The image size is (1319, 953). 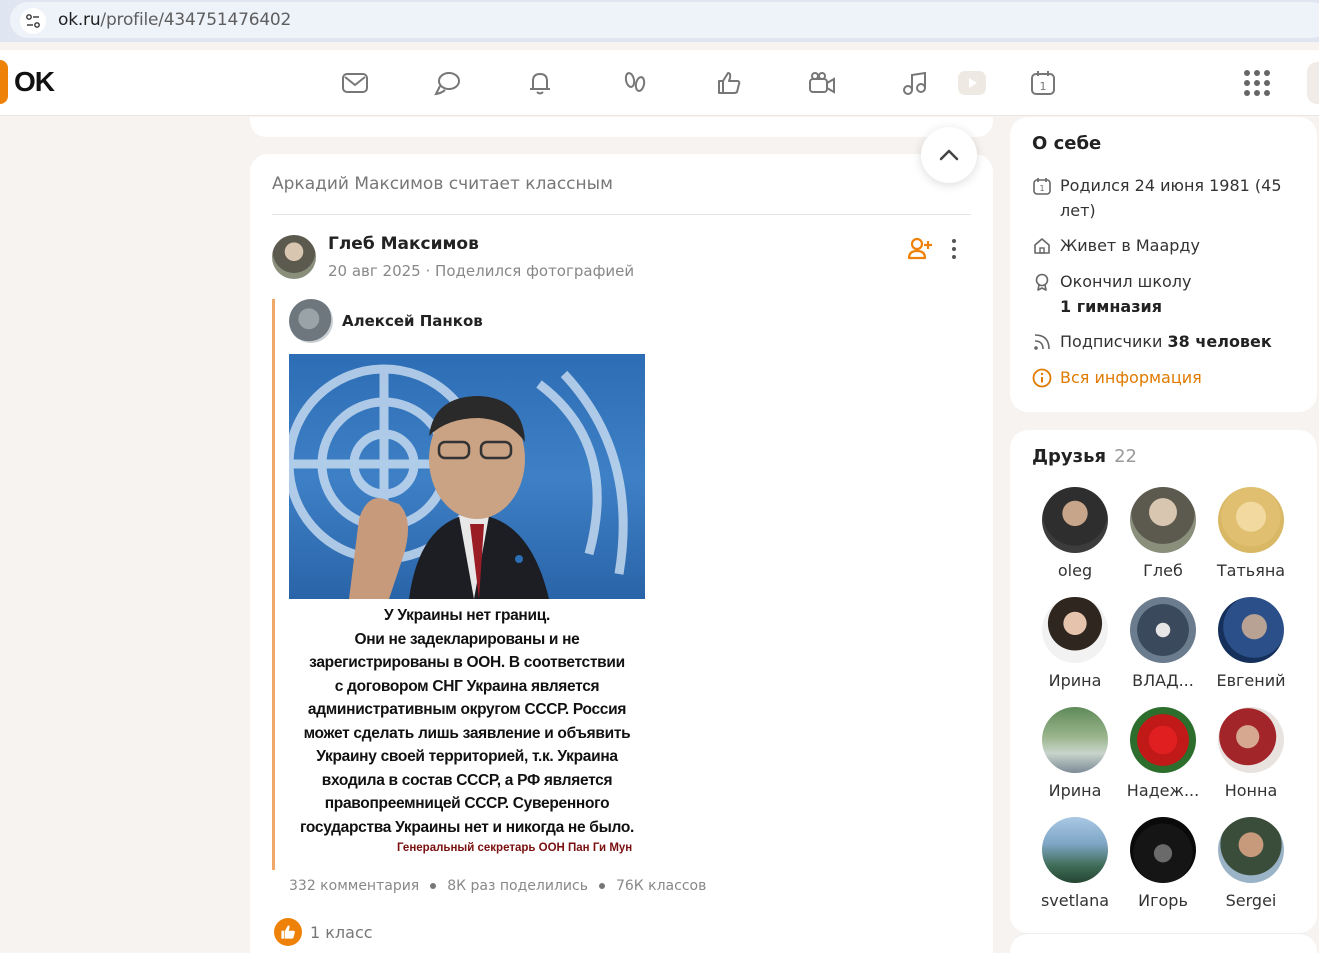 I want to click on about-school: Окончил школу 1 гимназия, so click(x=1111, y=294).